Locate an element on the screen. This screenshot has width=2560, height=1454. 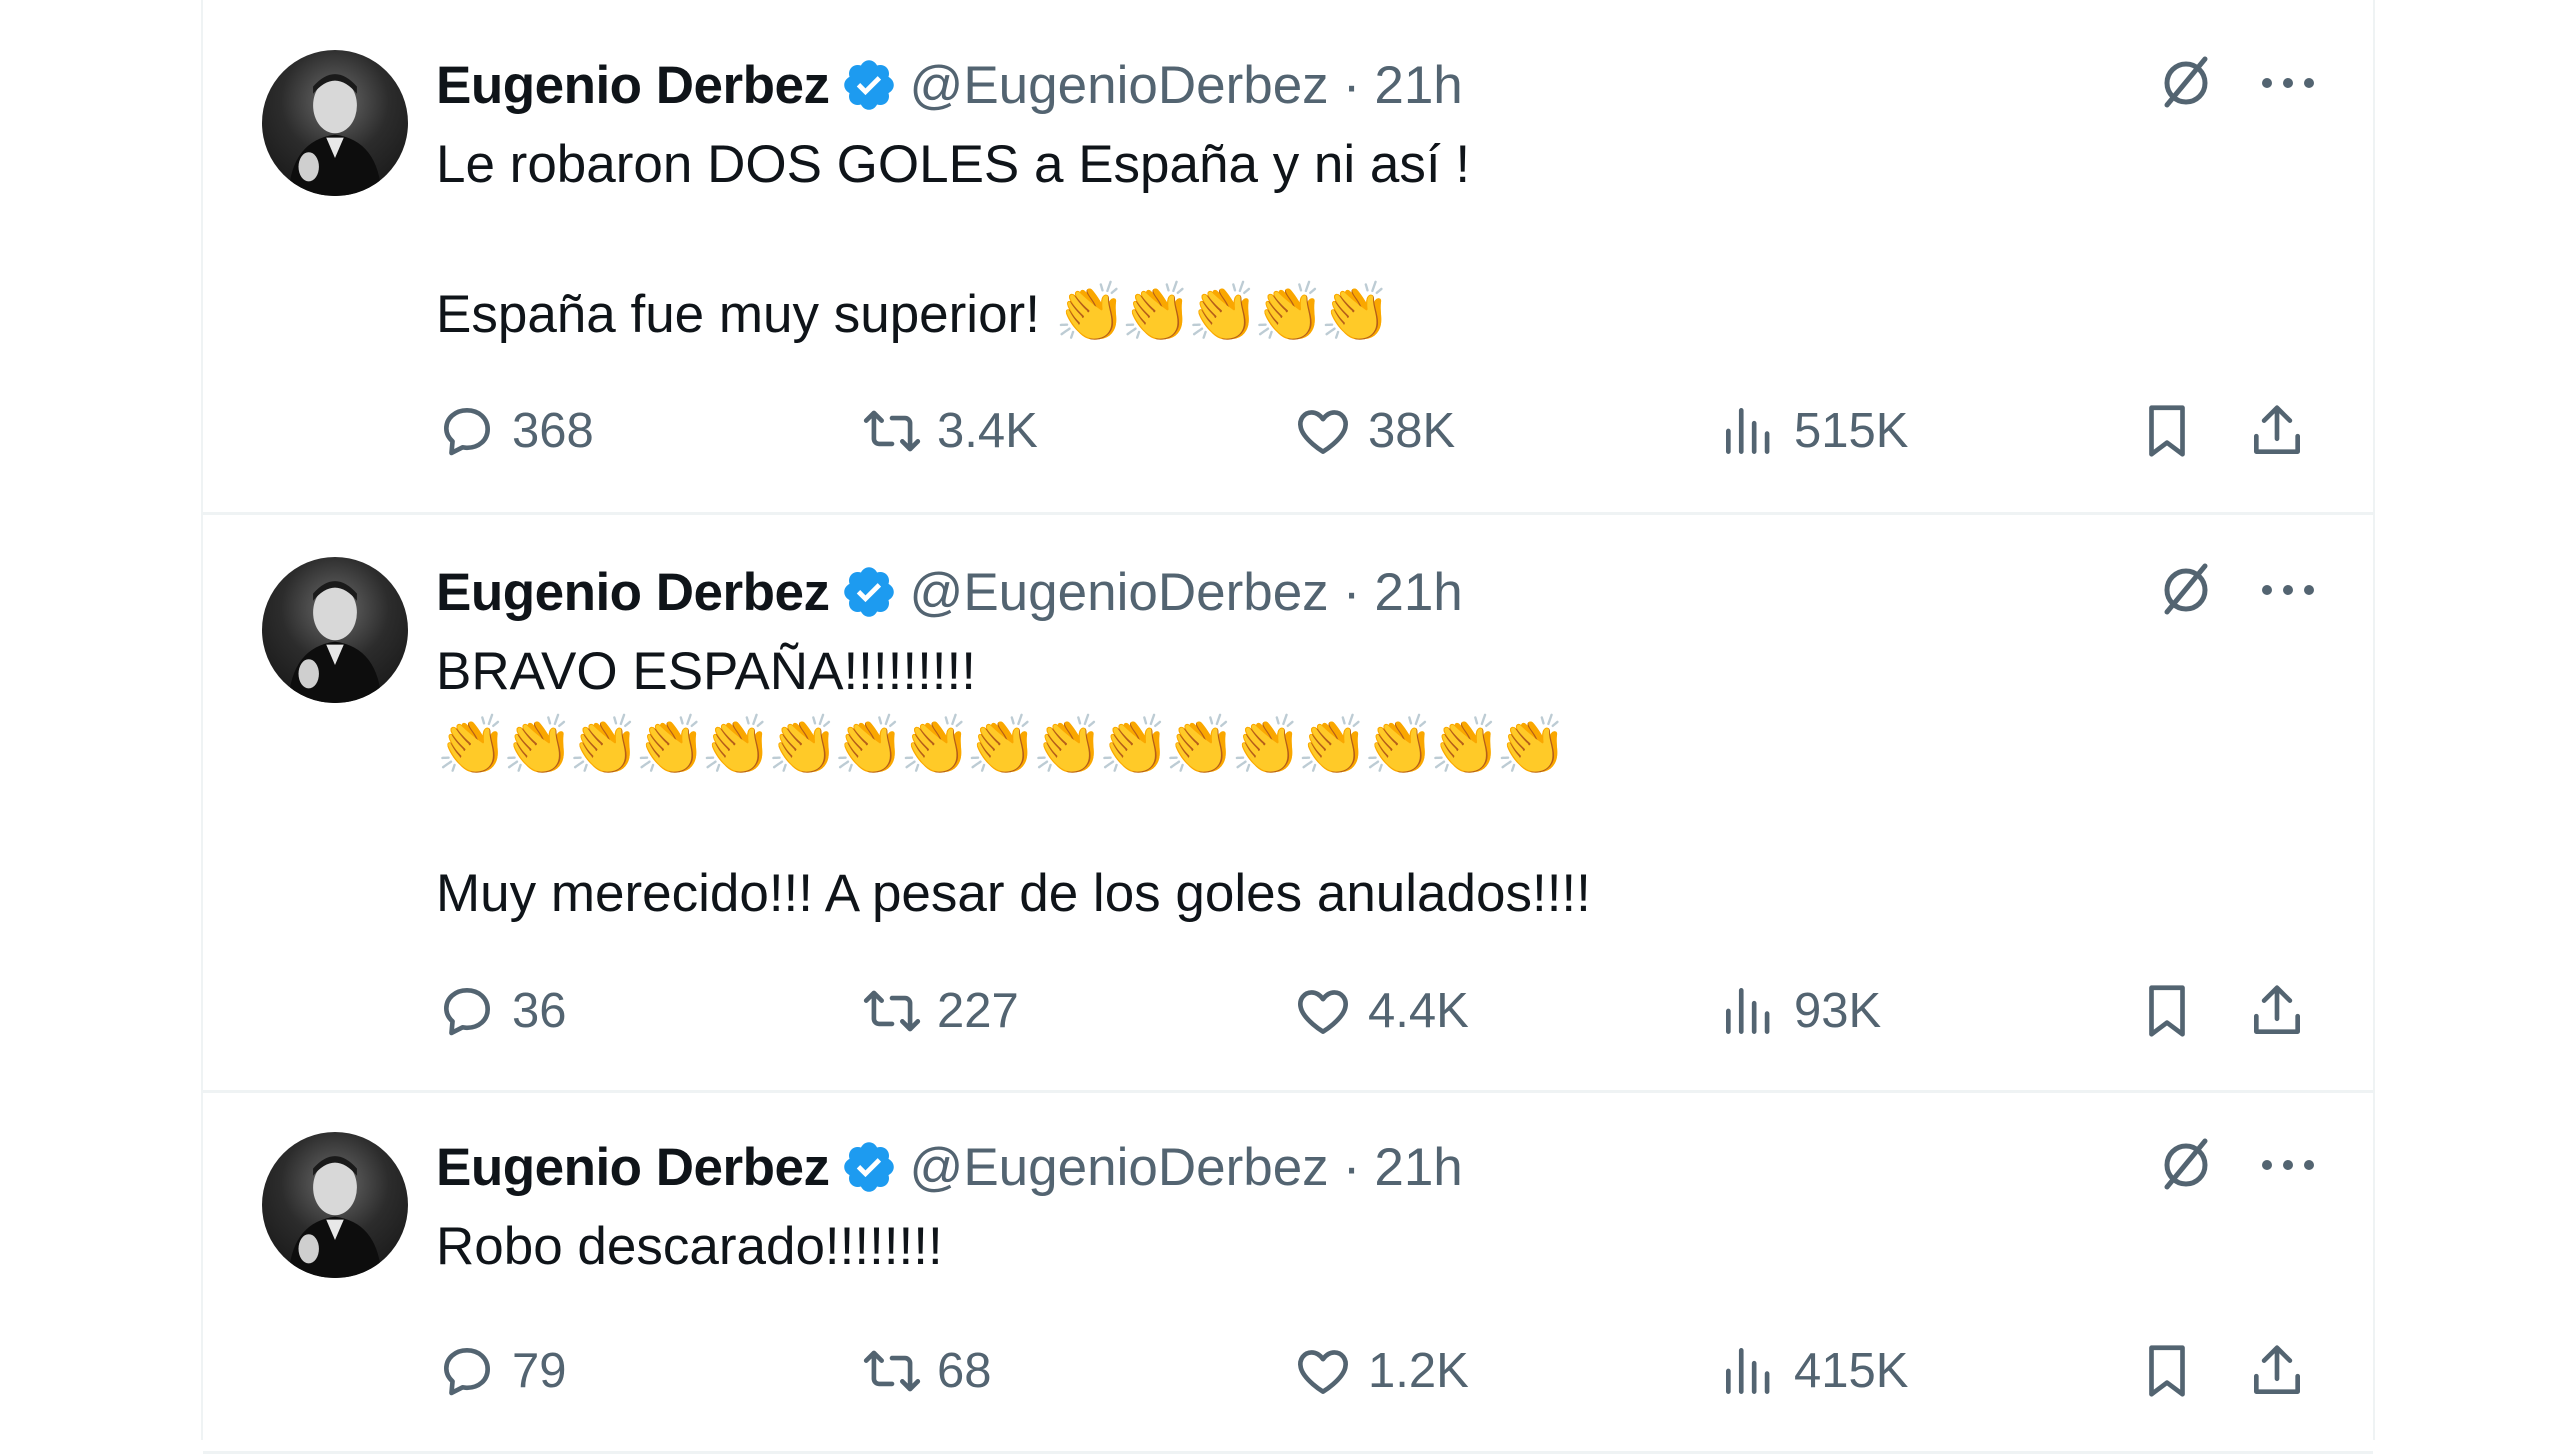
views-count: 515K is located at coordinates (1851, 431).